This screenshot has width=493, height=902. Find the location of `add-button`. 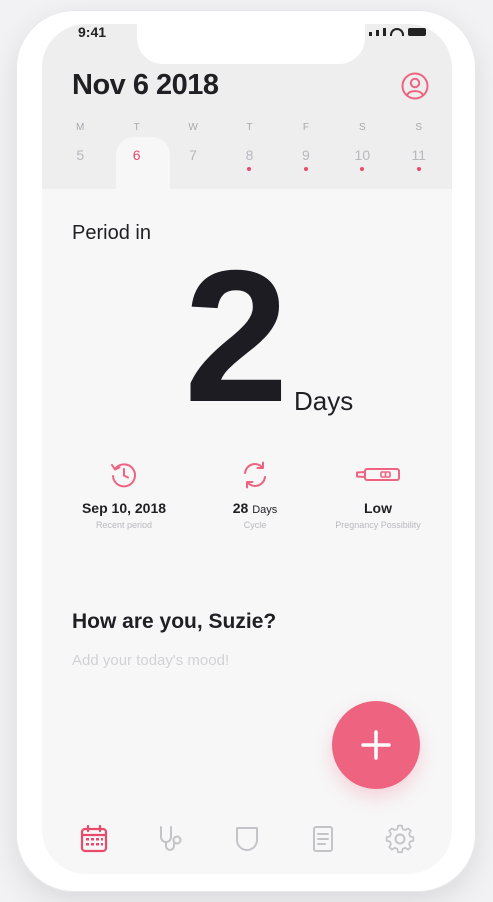

add-button is located at coordinates (376, 745).